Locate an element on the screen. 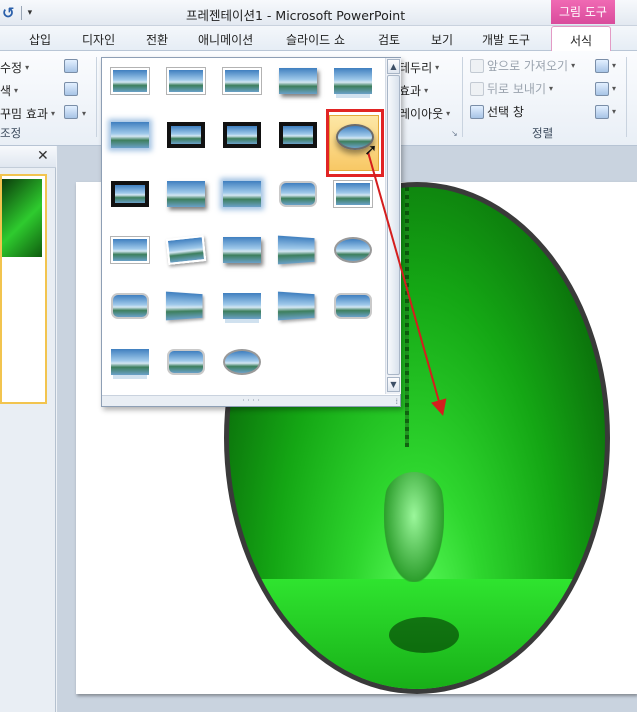  title-bar: ↺ ▾ 프레젠테이션1 - Microsoft PowerPoint 그림 도구 is located at coordinates (318, 13).